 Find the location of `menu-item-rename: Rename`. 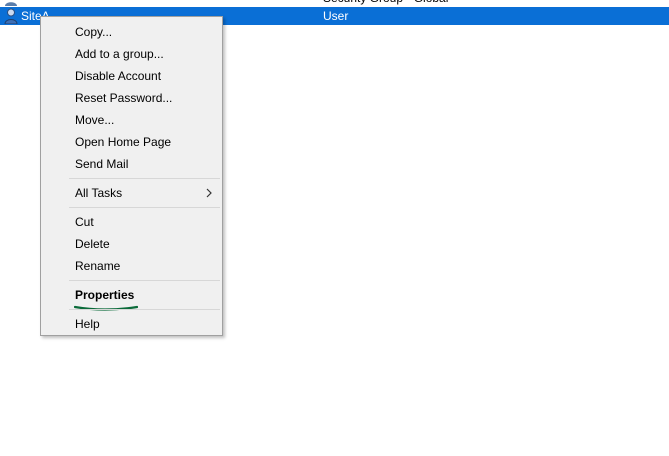

menu-item-rename: Rename is located at coordinates (131, 266).